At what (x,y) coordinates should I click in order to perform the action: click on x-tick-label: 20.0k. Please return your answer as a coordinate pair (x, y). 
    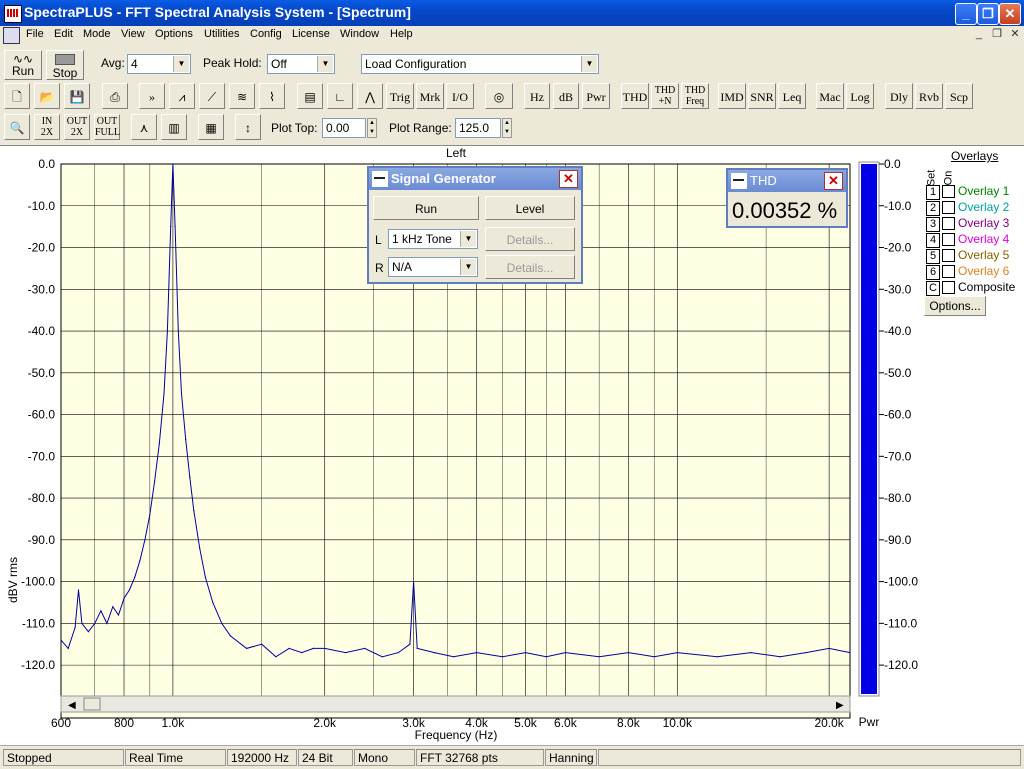
    Looking at the image, I should click on (829, 723).